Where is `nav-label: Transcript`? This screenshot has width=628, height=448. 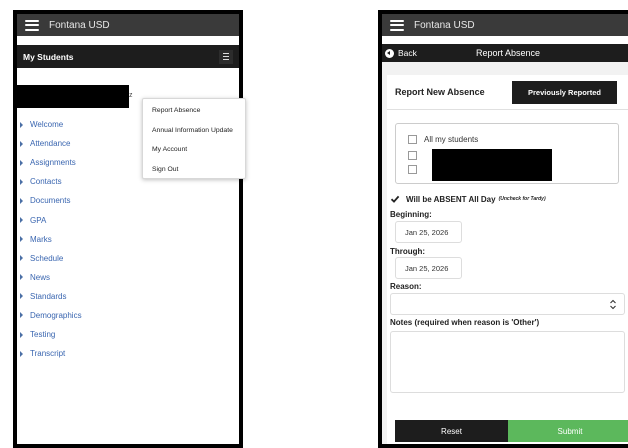
nav-label: Transcript is located at coordinates (48, 354).